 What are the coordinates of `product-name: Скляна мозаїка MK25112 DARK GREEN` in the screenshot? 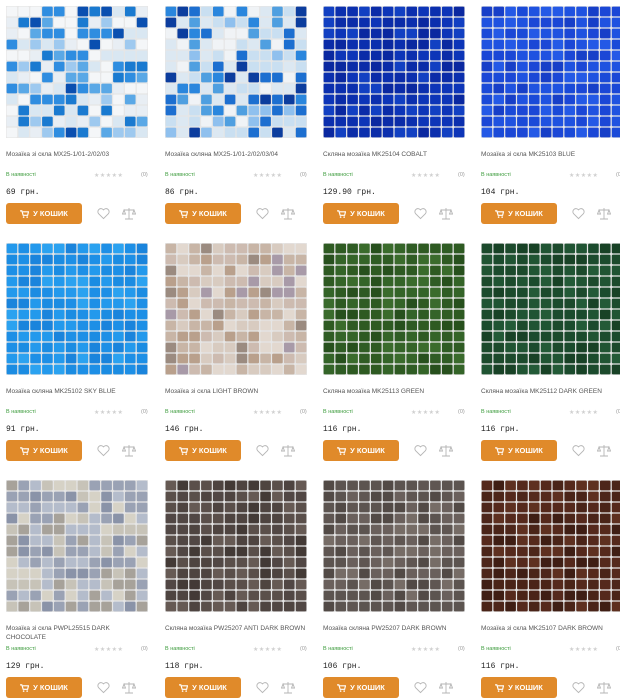 It's located at (550, 391).